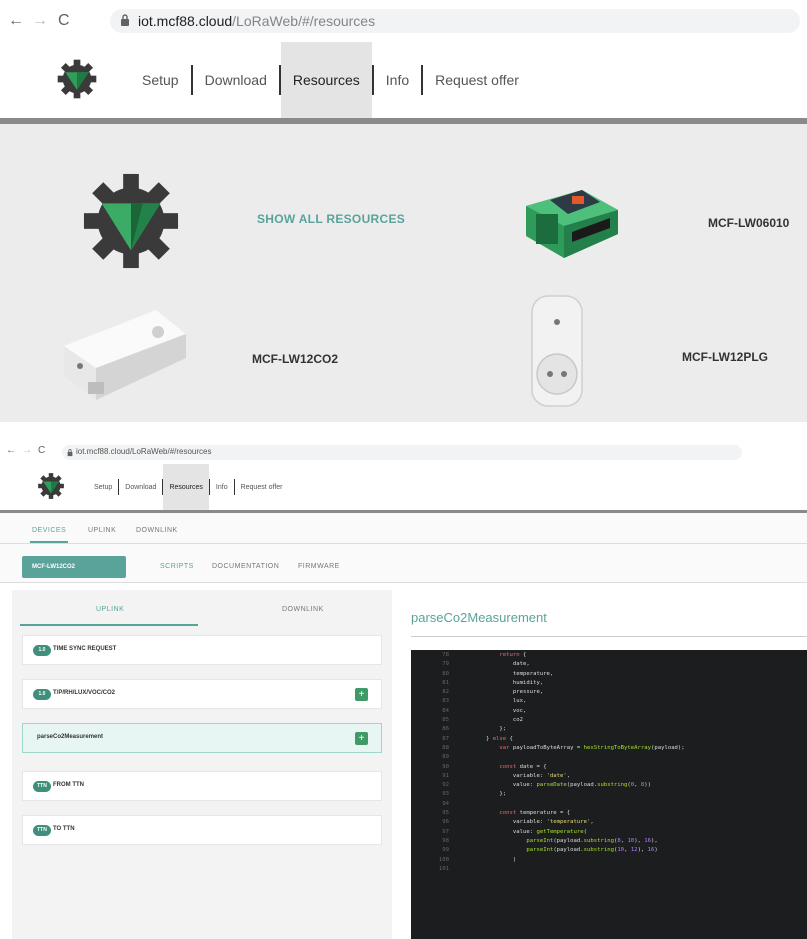 This screenshot has height=939, width=807. Describe the element at coordinates (201, 613) in the screenshot. I see `uplink-downlink-tabs: UPLINK DOWNLINK` at that location.